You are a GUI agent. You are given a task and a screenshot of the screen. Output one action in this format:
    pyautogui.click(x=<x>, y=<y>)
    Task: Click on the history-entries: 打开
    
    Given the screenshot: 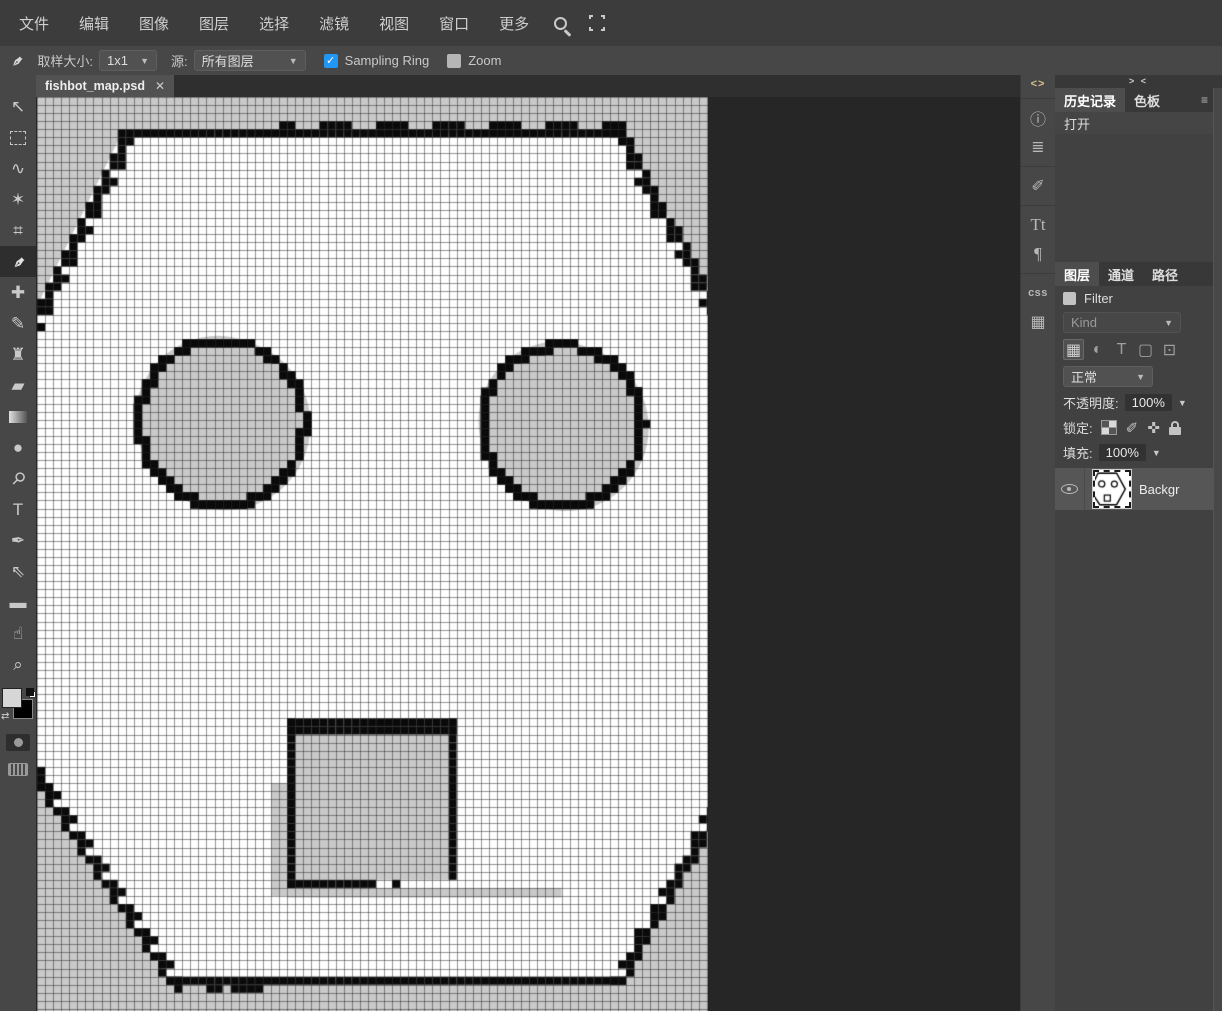 What is the action you would take?
    pyautogui.click(x=1138, y=123)
    